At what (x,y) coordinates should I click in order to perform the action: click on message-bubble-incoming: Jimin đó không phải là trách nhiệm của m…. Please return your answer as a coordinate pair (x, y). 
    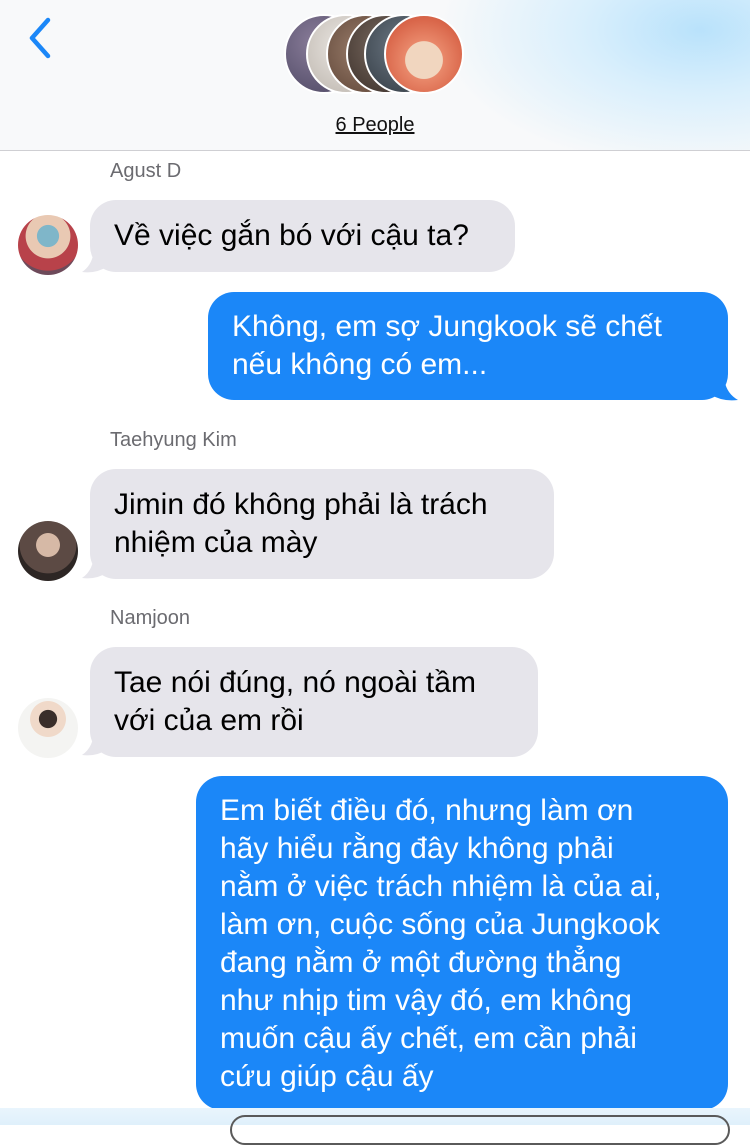
    Looking at the image, I should click on (322, 524).